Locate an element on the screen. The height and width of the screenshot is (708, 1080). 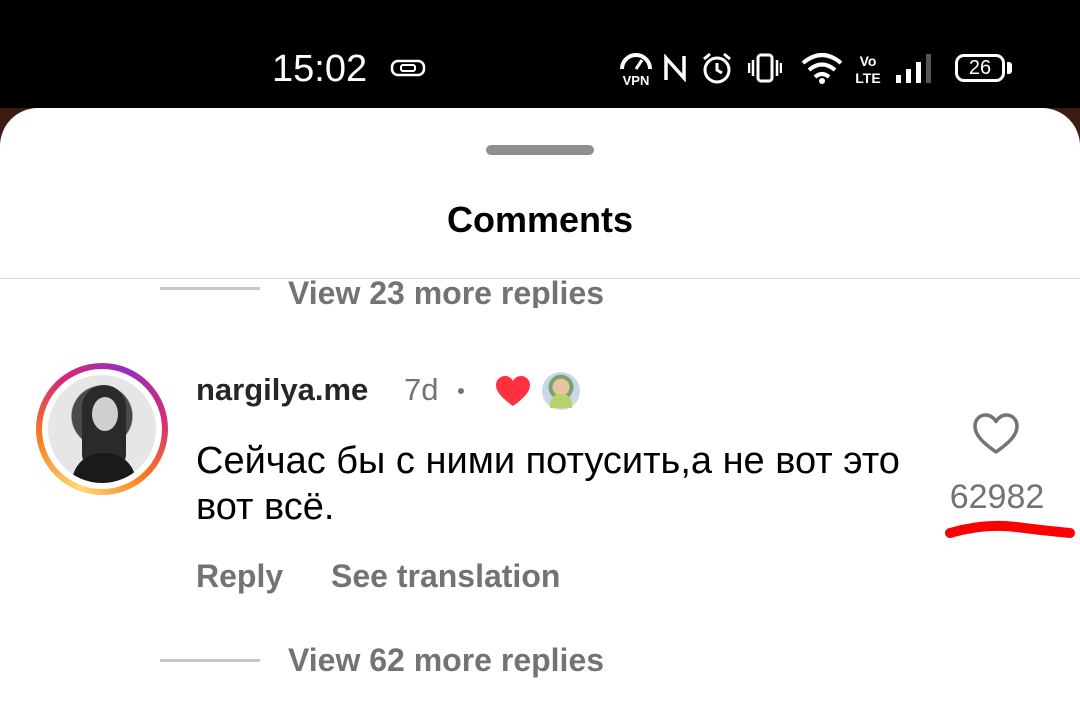
signal-icon is located at coordinates (915, 68).